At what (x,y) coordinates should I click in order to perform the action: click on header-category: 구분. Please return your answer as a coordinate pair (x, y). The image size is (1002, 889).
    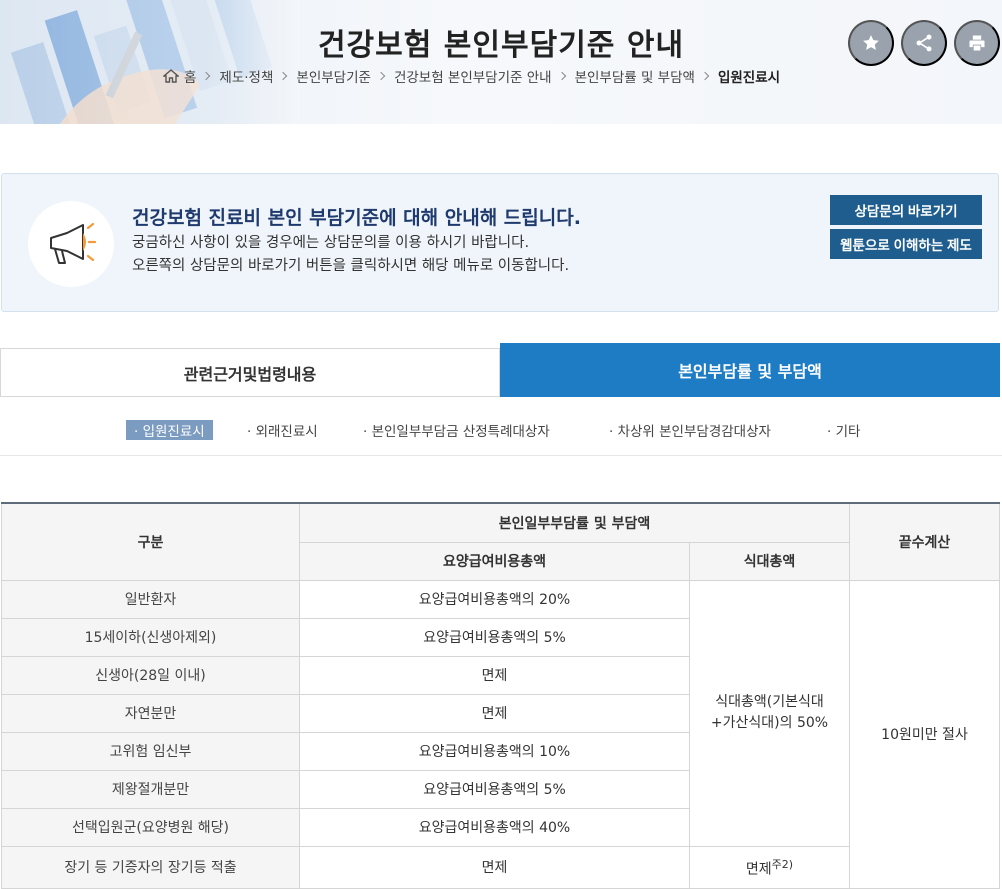
    Looking at the image, I should click on (150, 541).